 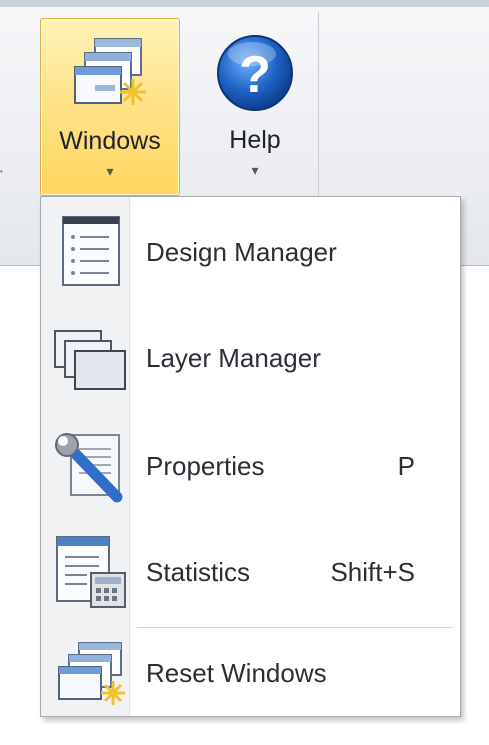 I want to click on help-glyph: ?, so click(x=255, y=75).